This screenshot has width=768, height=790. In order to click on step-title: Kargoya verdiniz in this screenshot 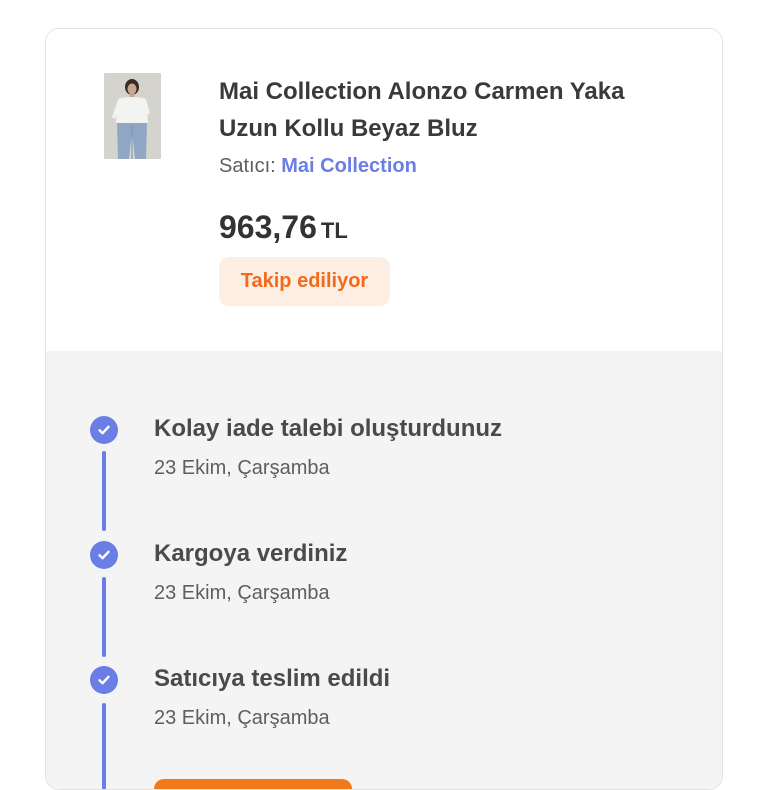, I will do `click(251, 553)`.